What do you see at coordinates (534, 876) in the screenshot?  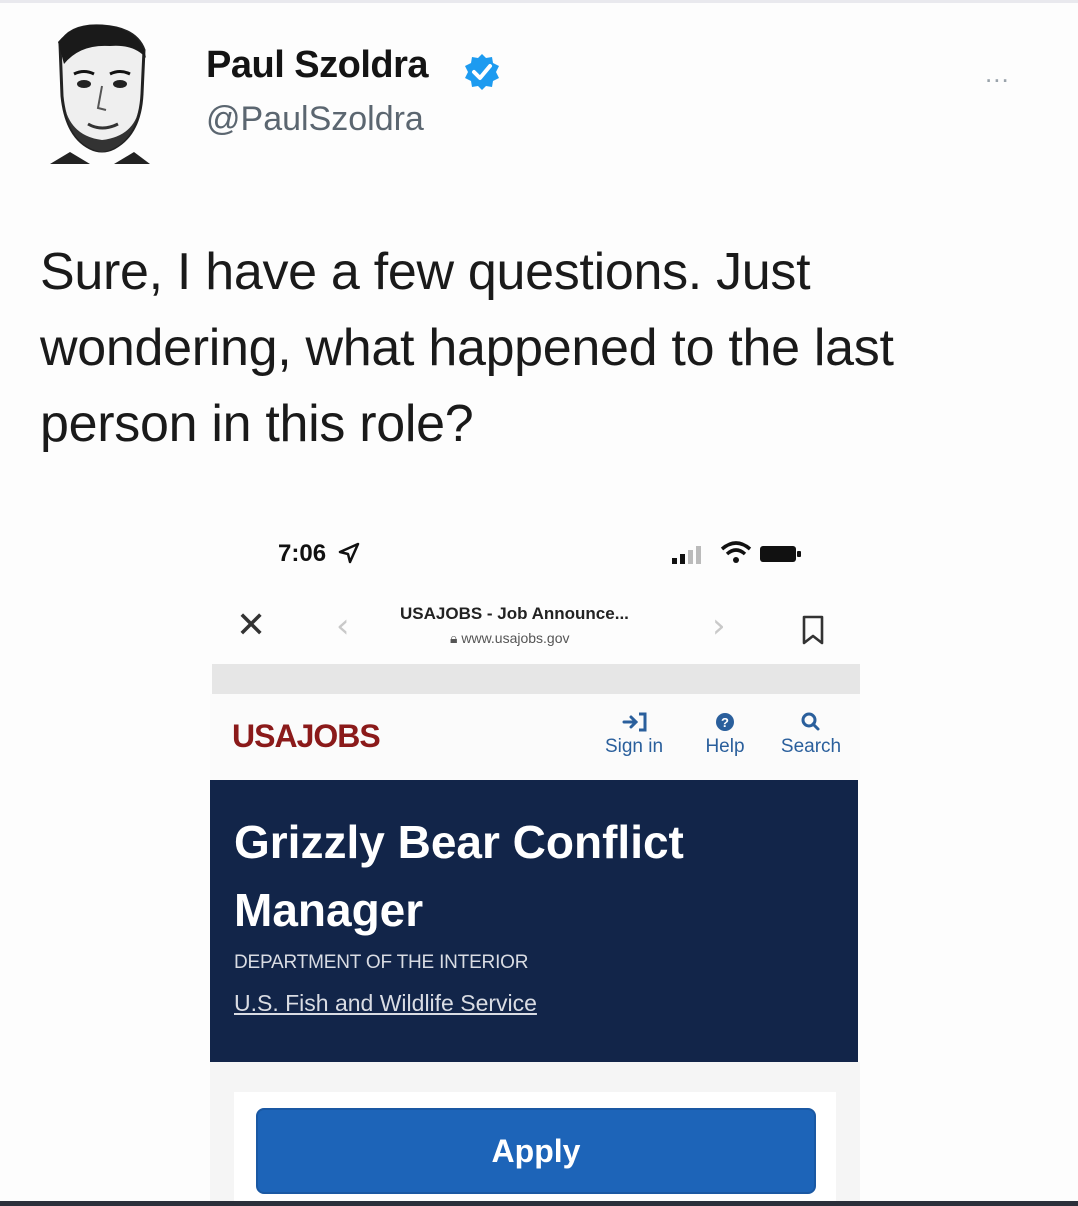 I see `job-title: Grizzly Bear Conflict Manager` at bounding box center [534, 876].